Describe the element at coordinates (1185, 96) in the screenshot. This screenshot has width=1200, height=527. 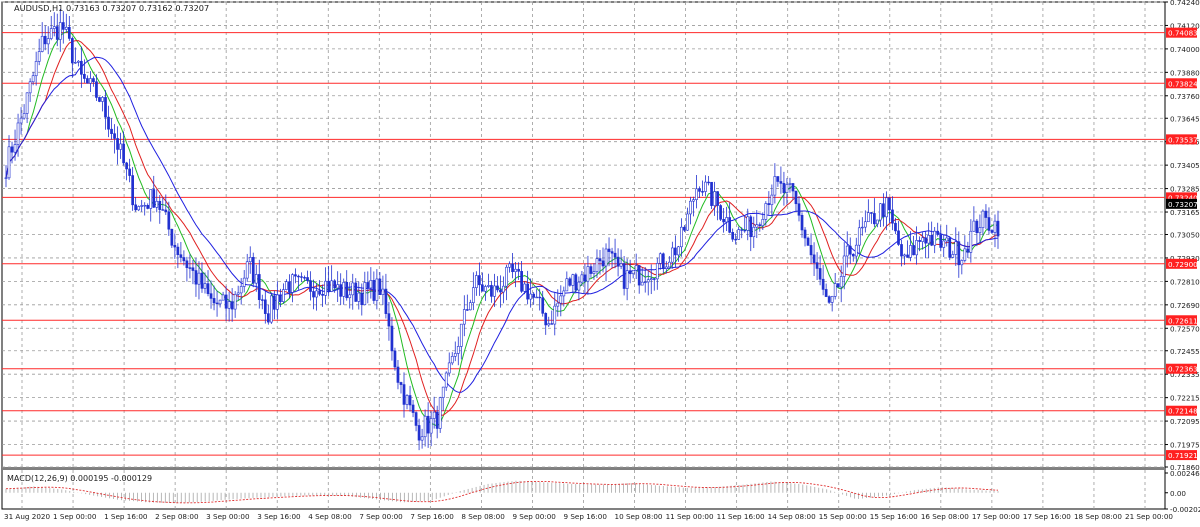
I see `y-tick-label: 0.73760` at that location.